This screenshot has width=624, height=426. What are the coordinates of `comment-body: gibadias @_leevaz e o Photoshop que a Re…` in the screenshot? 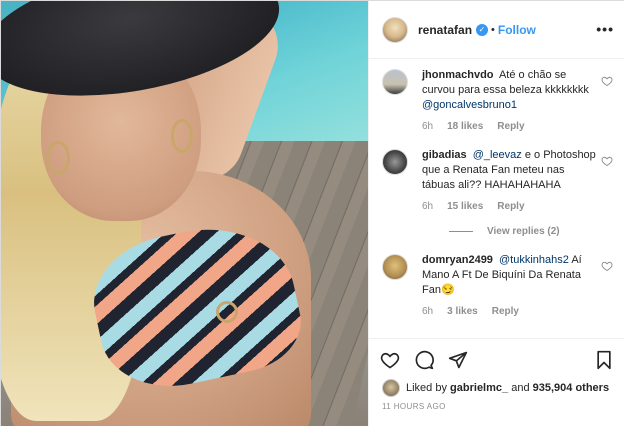 It's located at (509, 170).